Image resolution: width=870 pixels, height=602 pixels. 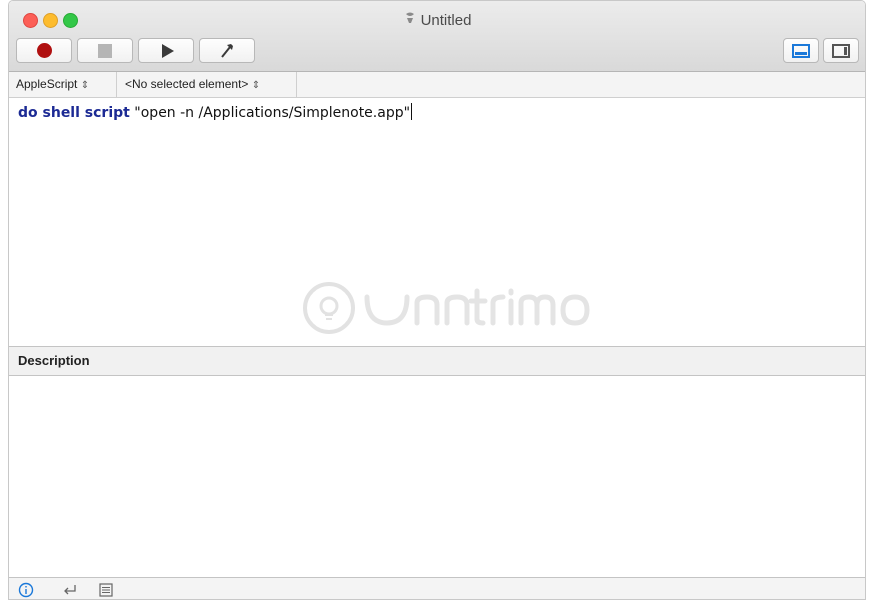 I want to click on record-button, so click(x=44, y=50).